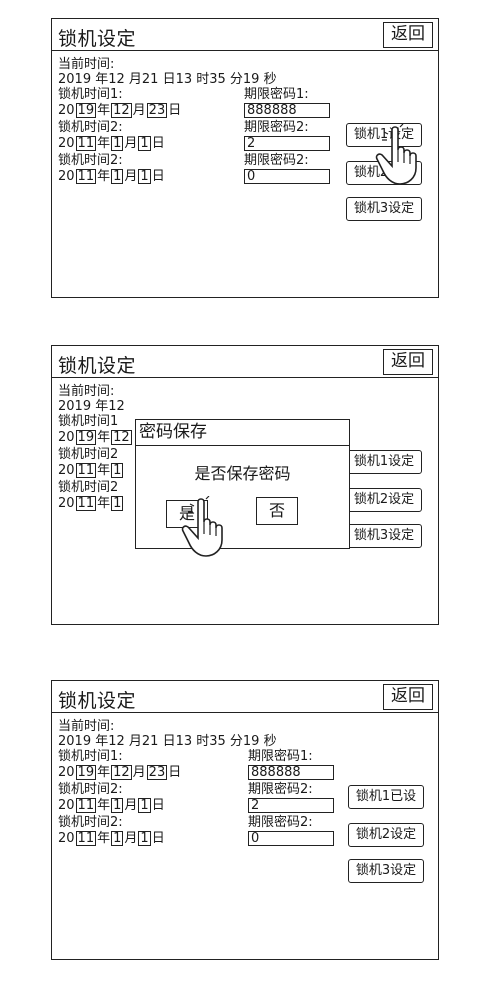 This screenshot has width=489, height=985. What do you see at coordinates (187, 514) in the screenshot?
I see `yes-button: 是` at bounding box center [187, 514].